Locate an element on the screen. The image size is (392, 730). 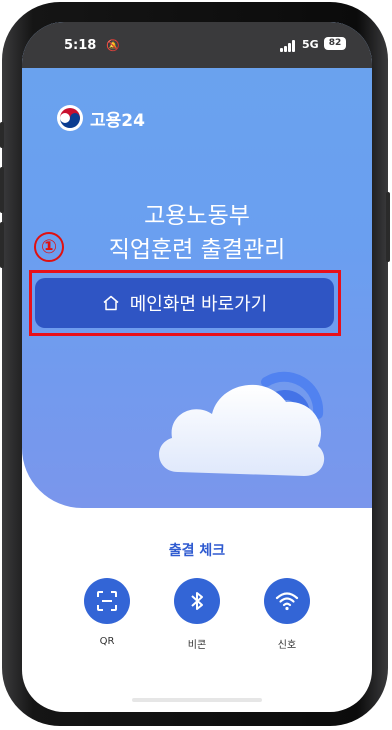
attendance-heading: 출결 체크 is located at coordinates (197, 551).